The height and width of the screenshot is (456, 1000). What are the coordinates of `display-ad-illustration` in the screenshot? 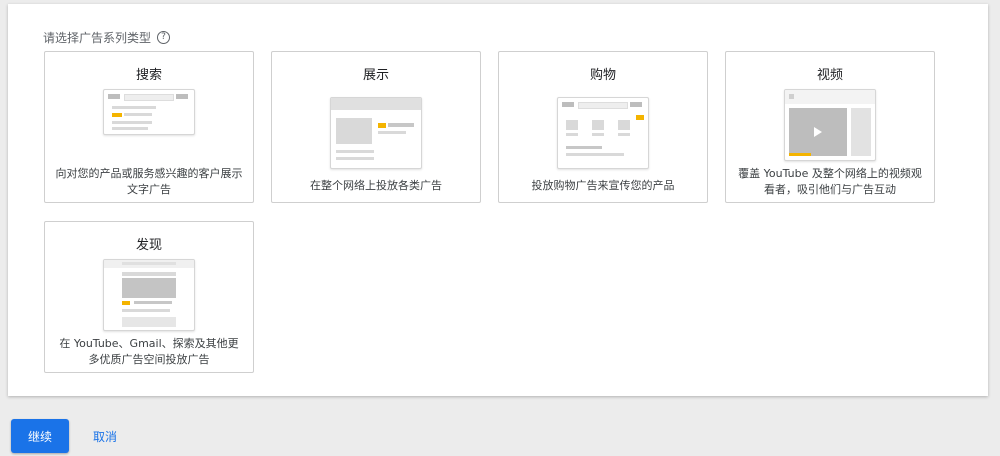 It's located at (376, 133).